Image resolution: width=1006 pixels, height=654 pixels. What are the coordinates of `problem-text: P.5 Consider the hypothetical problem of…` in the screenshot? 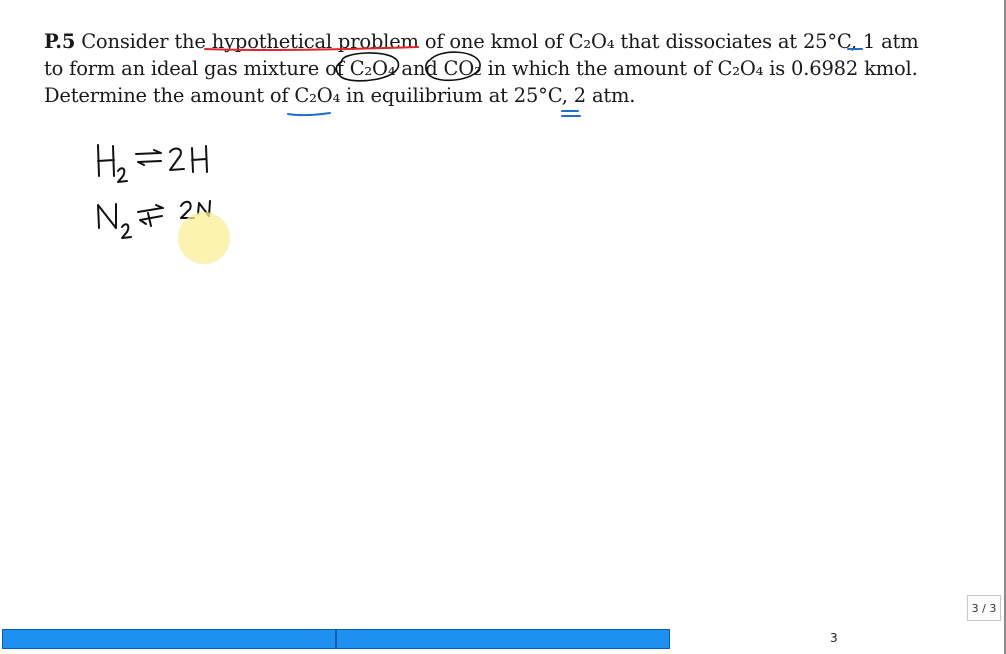 It's located at (494, 68).